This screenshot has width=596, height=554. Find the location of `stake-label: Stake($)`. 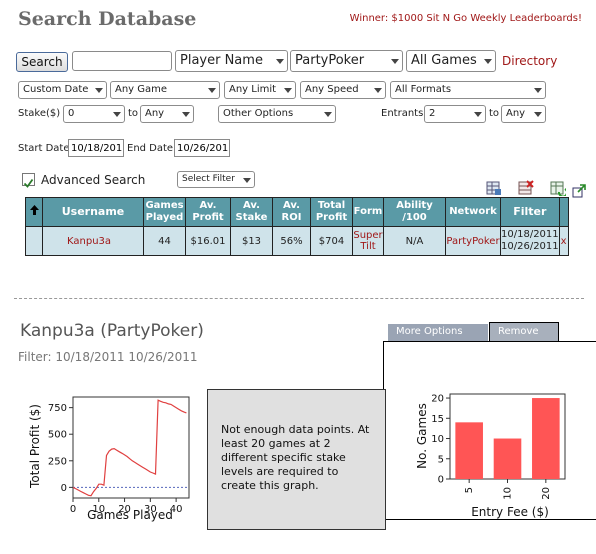

stake-label: Stake($) is located at coordinates (39, 113).